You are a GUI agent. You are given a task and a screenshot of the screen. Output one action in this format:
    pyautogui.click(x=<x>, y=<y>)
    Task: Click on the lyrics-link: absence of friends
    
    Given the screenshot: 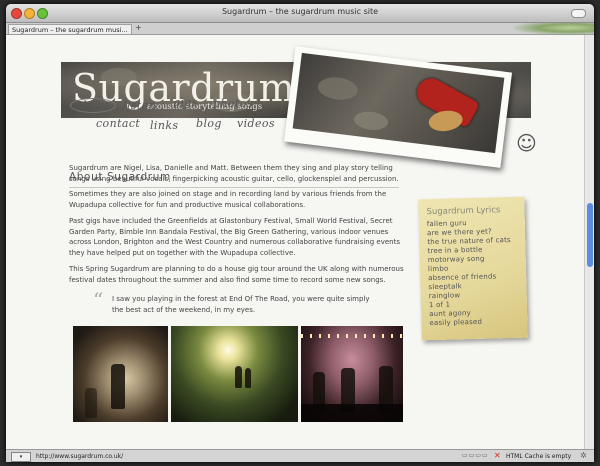 What is the action you would take?
    pyautogui.click(x=462, y=277)
    